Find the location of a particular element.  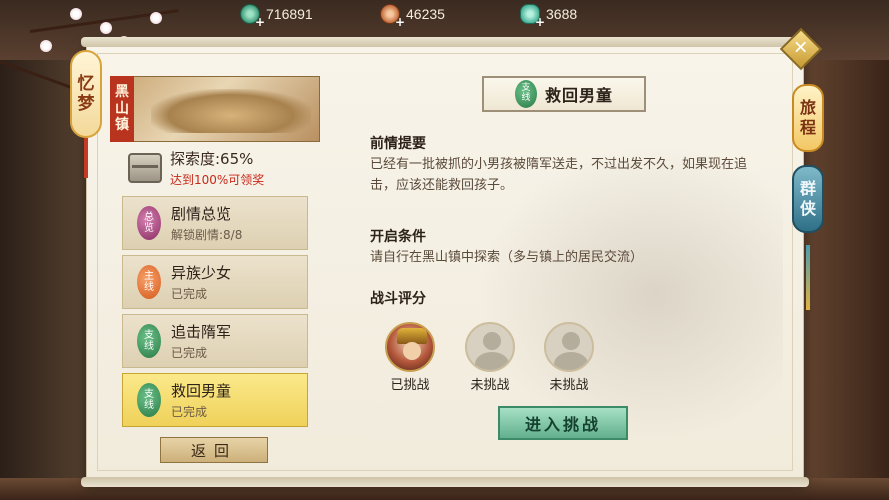

main-quest-badge-icon: 主 线 is located at coordinates (149, 282).